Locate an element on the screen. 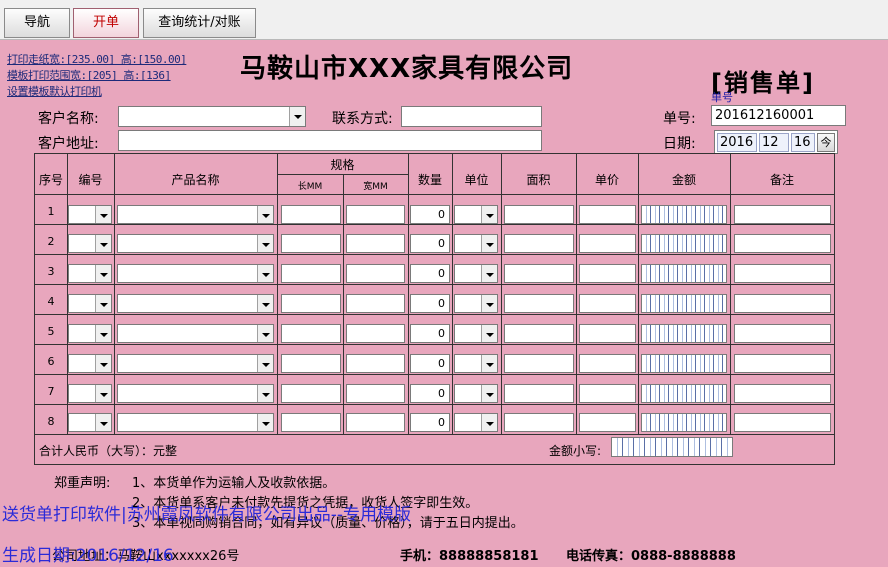  tab-new-order: 开单 is located at coordinates (106, 23).